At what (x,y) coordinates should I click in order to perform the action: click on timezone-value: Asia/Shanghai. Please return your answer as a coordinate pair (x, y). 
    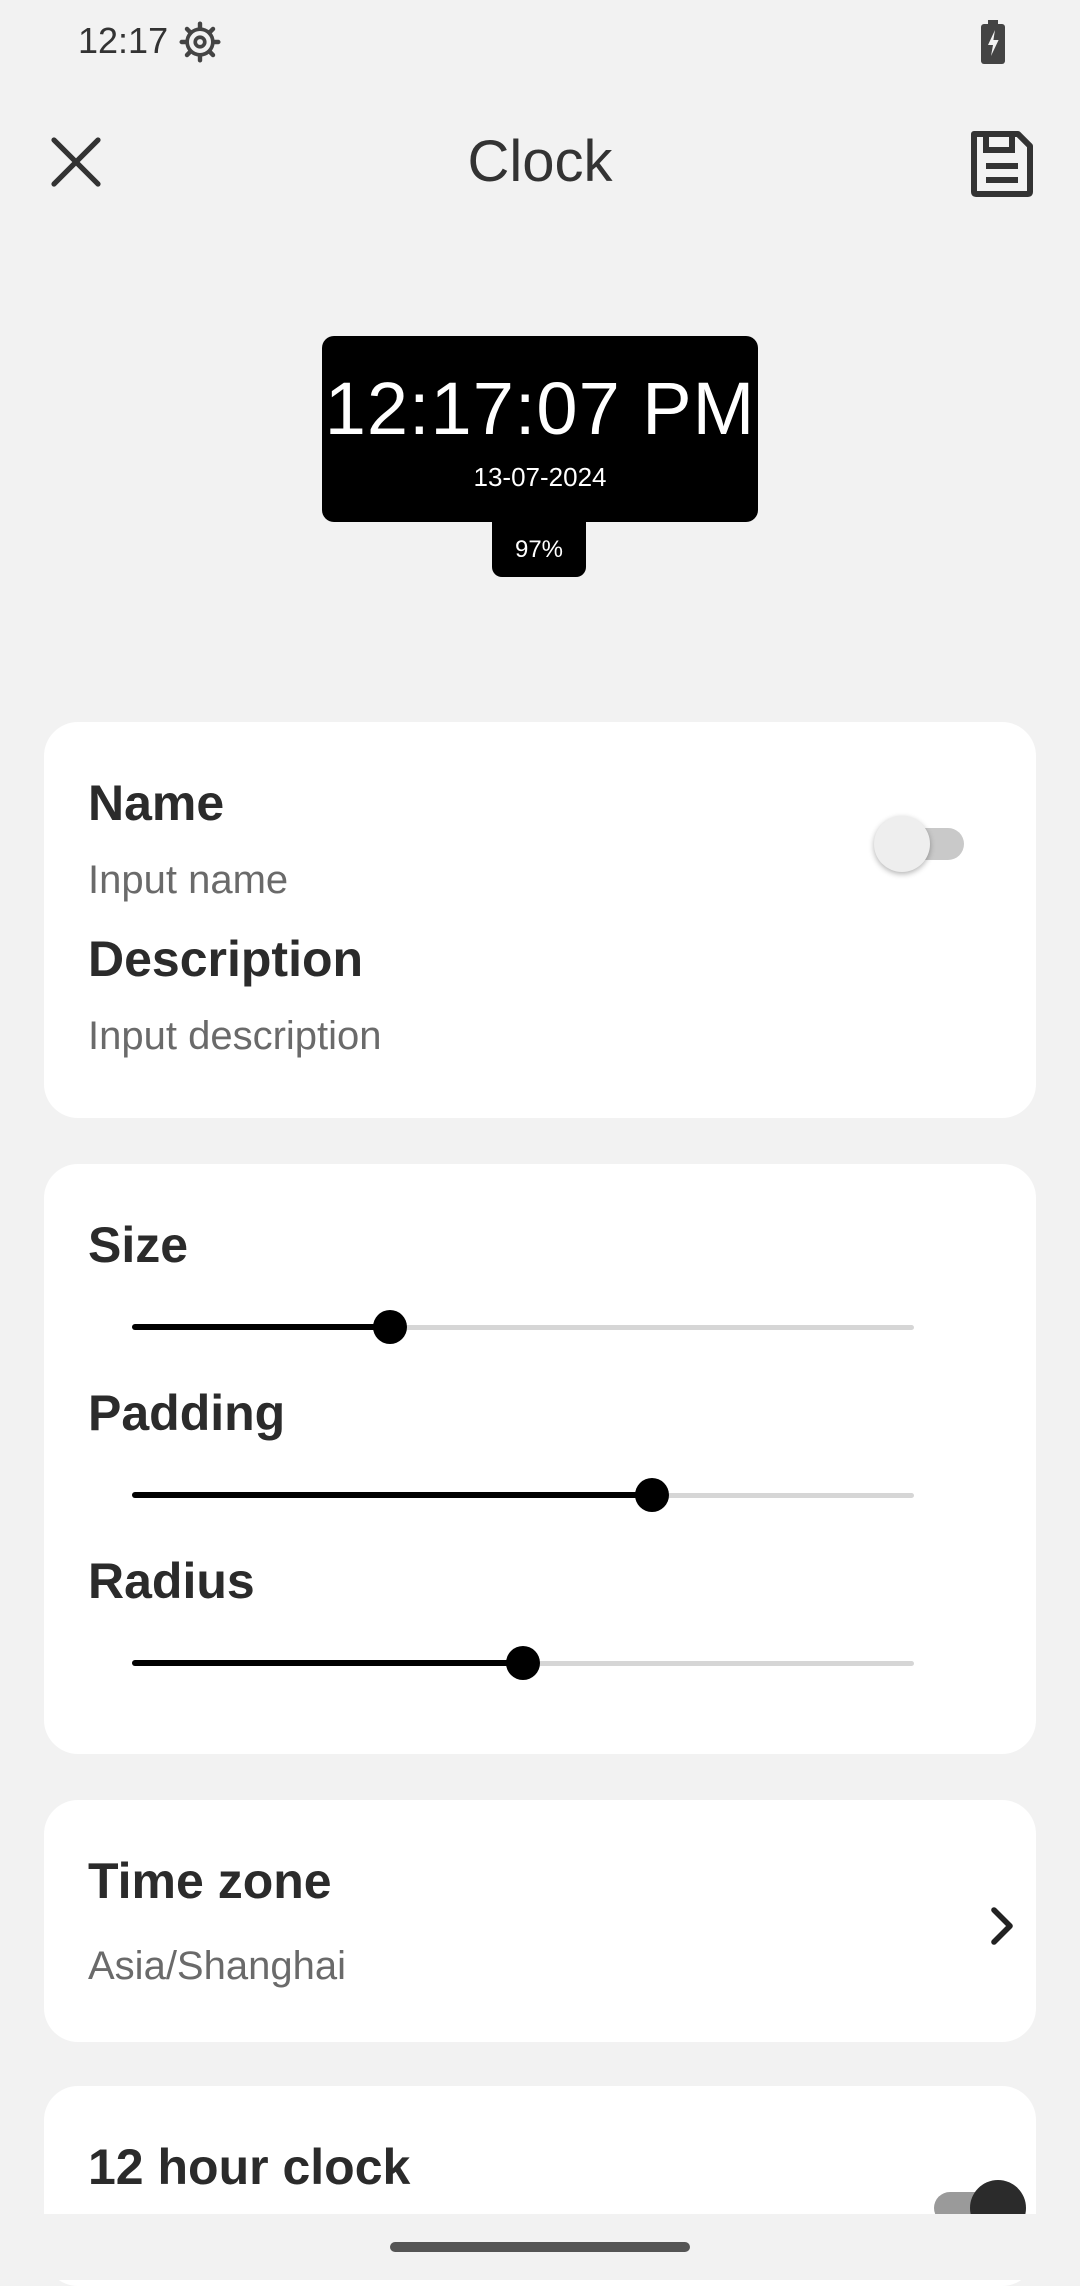
    Looking at the image, I should click on (217, 1966).